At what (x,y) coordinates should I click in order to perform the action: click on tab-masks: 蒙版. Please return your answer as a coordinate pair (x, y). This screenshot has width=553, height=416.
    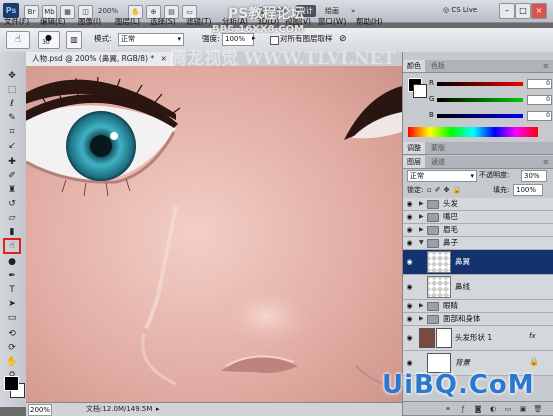
    Looking at the image, I should click on (438, 148).